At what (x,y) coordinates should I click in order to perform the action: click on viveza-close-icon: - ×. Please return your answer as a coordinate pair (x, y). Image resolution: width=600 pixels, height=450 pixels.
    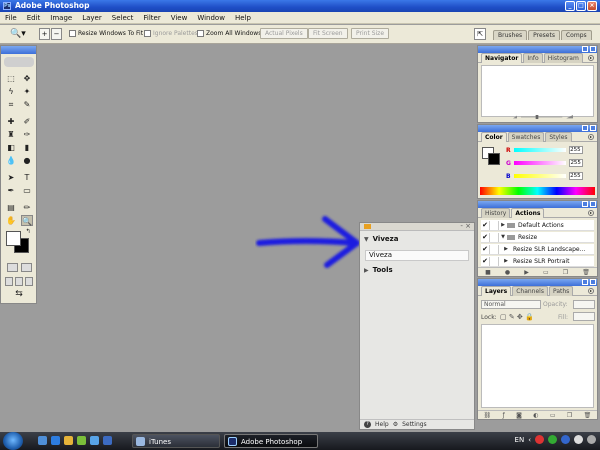
    Looking at the image, I should click on (465, 226).